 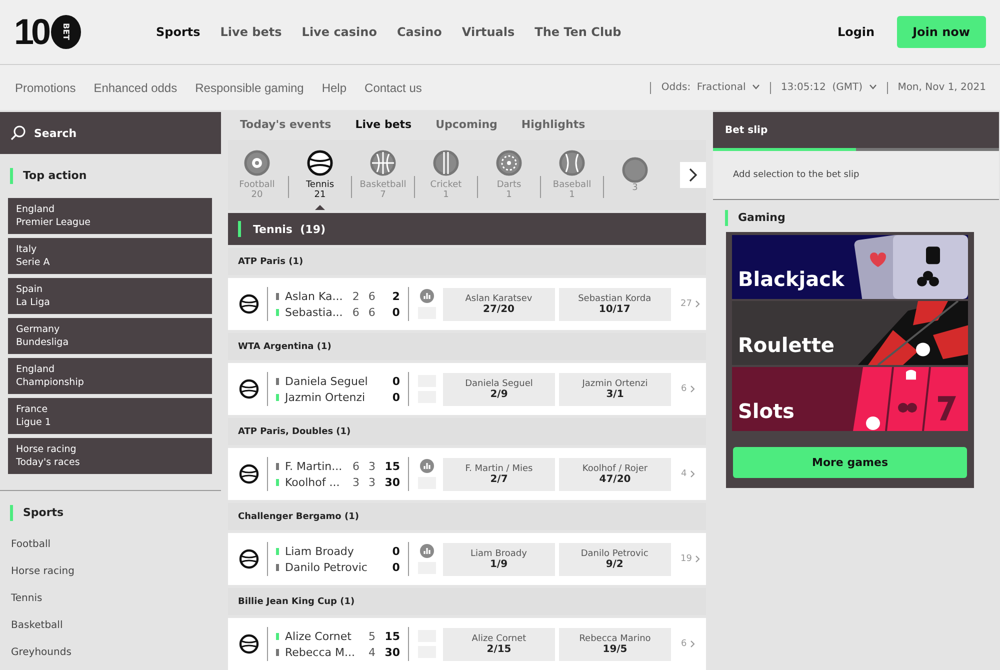 What do you see at coordinates (499, 644) in the screenshot?
I see `odds-button: Alize Cornet 2/15` at bounding box center [499, 644].